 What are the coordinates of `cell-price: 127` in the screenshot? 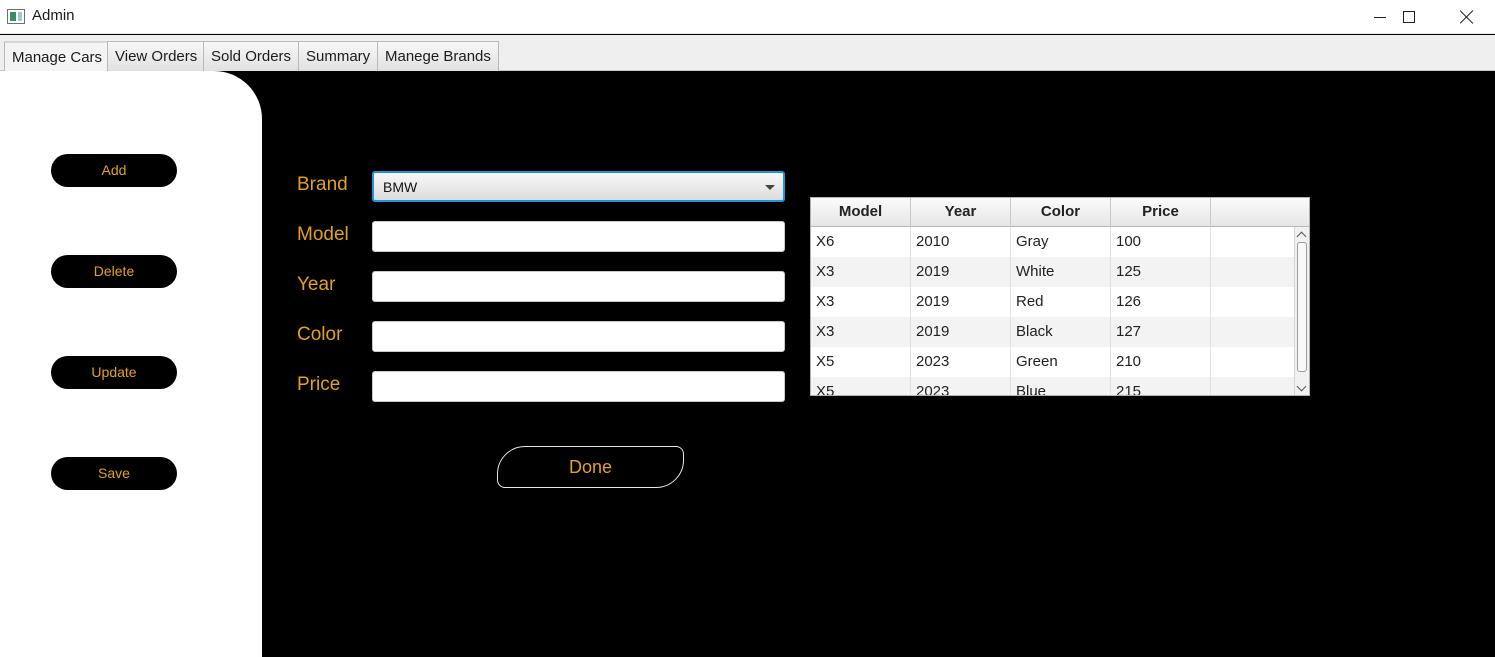 It's located at (1161, 332).